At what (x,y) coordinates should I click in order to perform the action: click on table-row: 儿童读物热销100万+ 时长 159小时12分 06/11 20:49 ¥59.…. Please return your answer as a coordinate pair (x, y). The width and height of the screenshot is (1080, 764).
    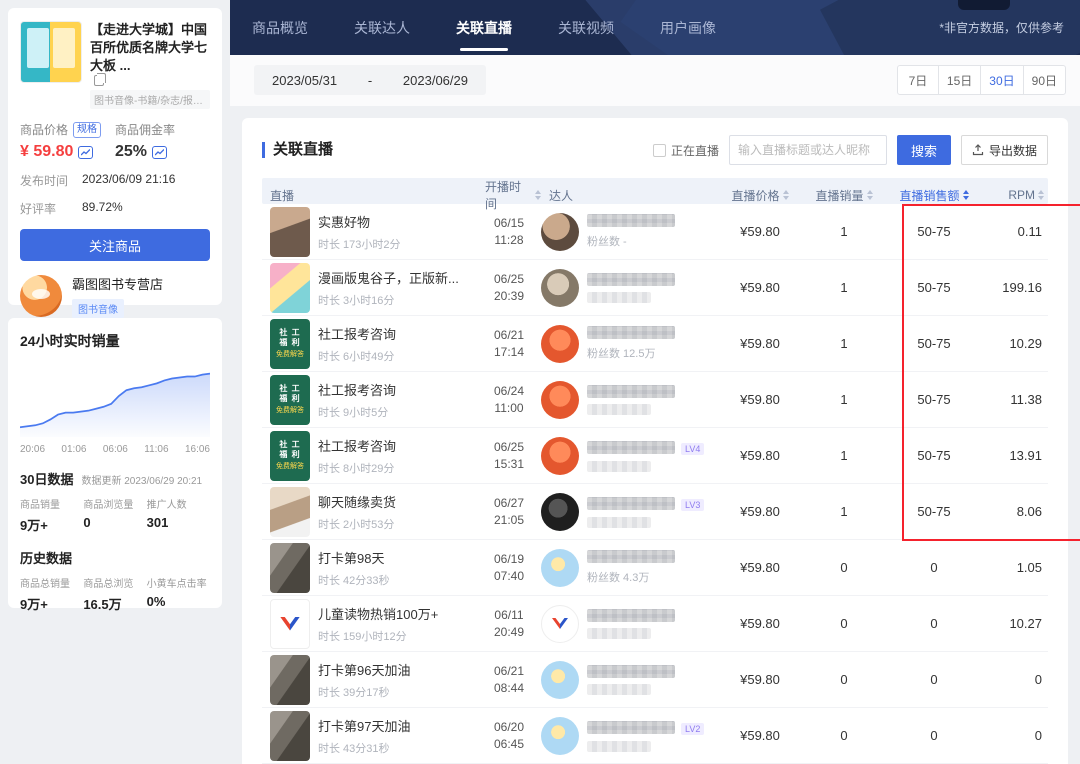
    Looking at the image, I should click on (655, 624).